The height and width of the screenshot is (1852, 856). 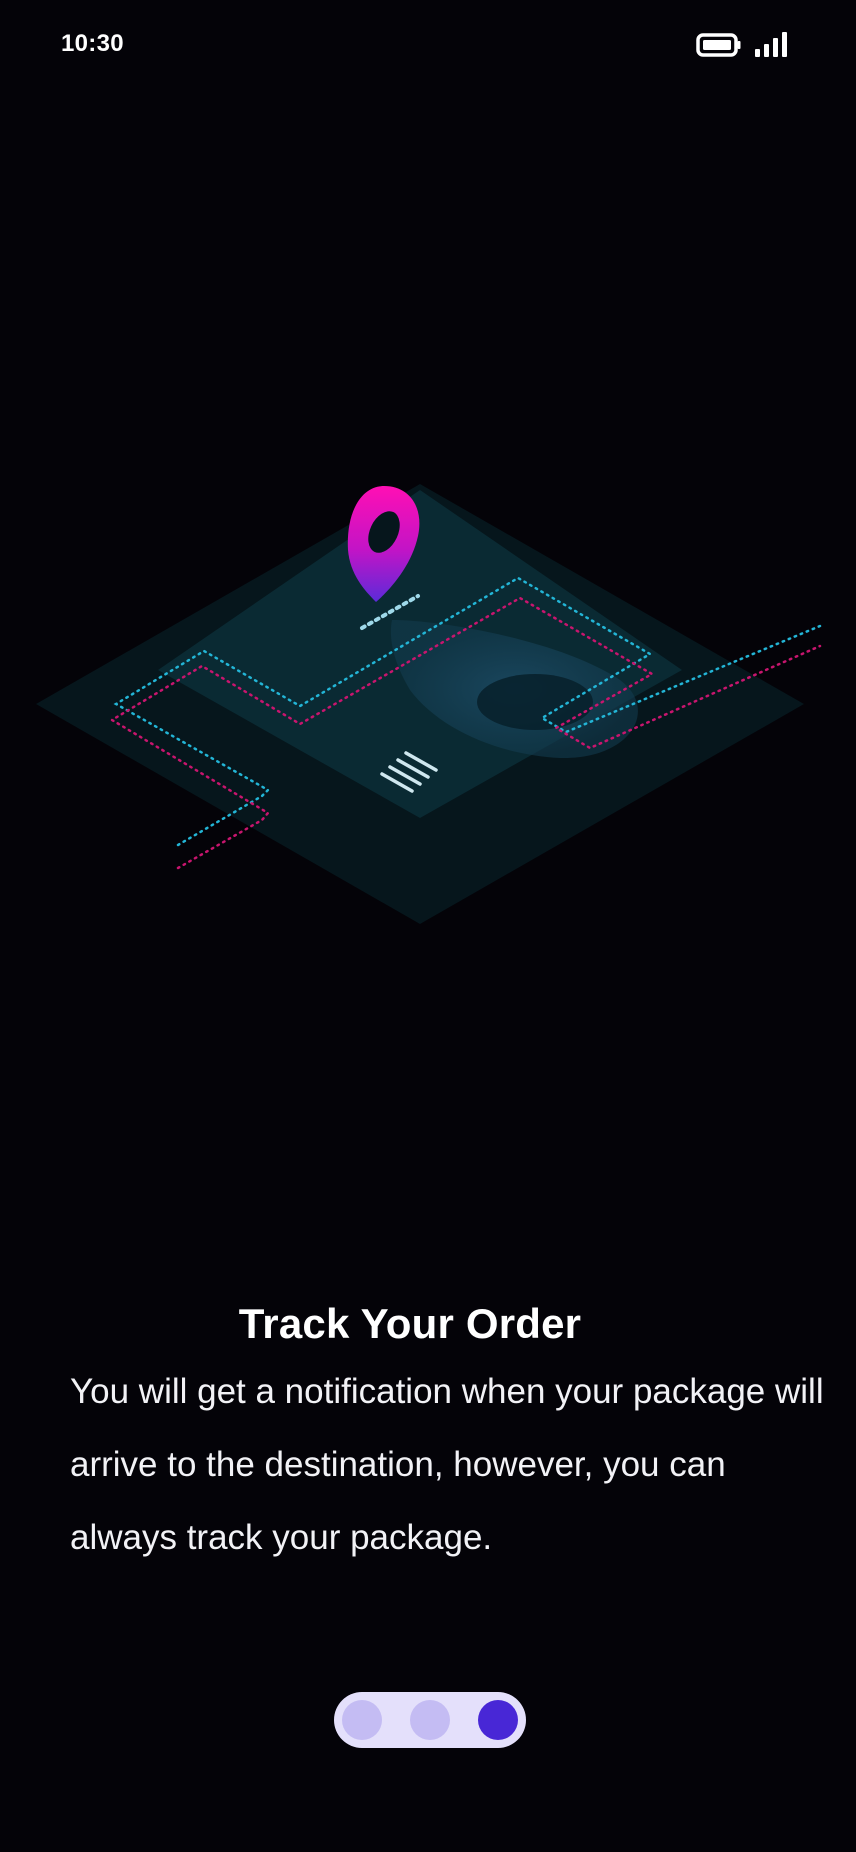 I want to click on page-indicator, so click(x=430, y=1720).